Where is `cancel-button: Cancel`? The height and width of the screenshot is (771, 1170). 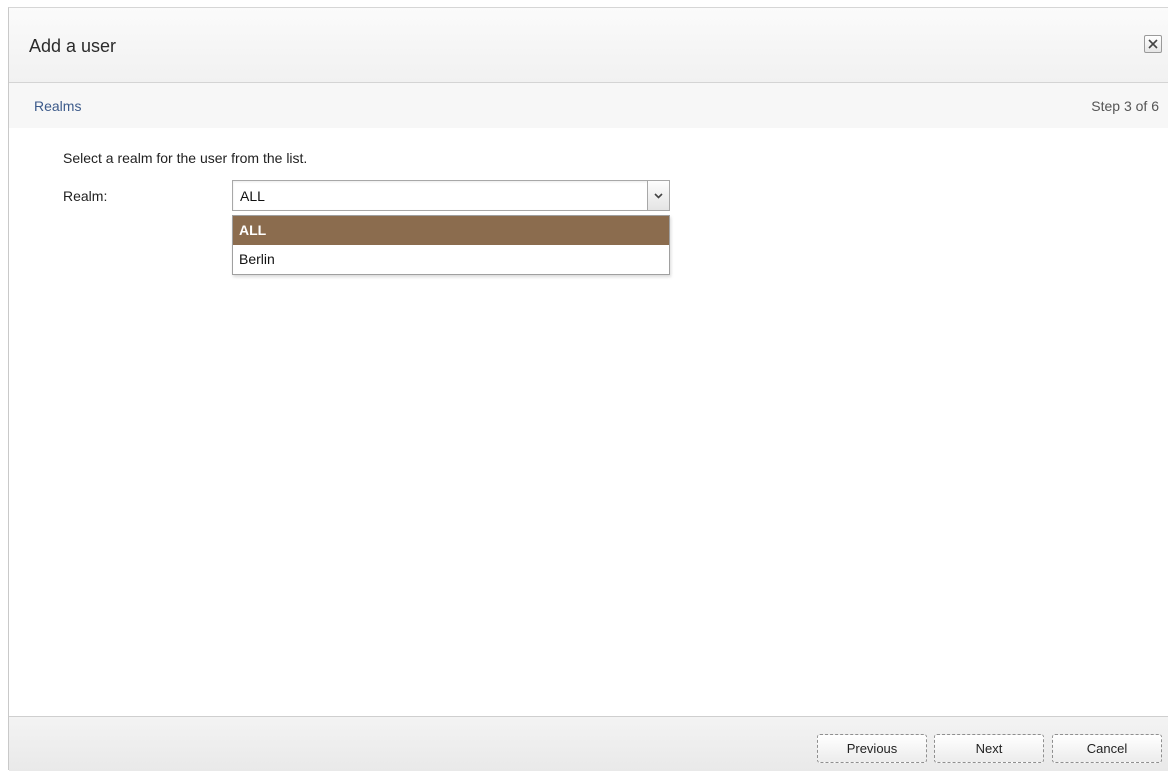 cancel-button: Cancel is located at coordinates (1107, 748).